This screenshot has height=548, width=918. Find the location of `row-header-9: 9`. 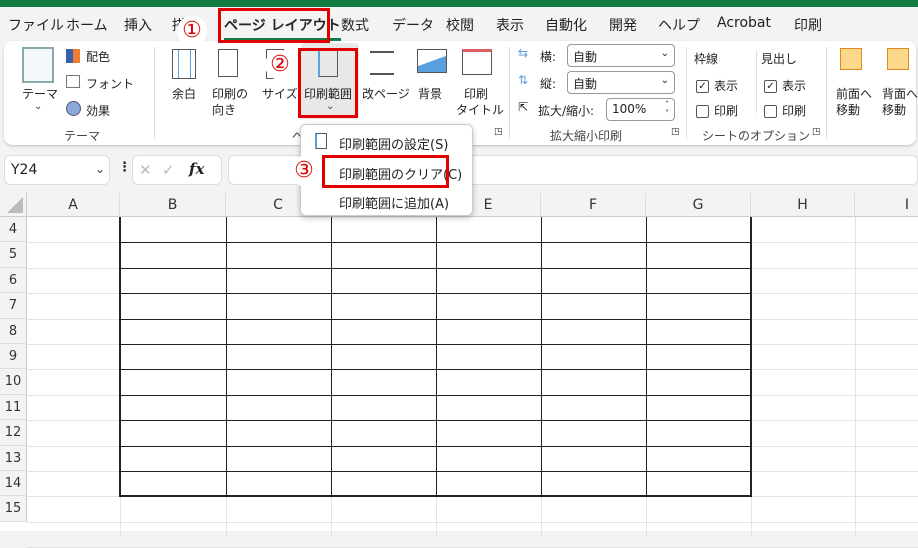

row-header-9: 9 is located at coordinates (13, 357).